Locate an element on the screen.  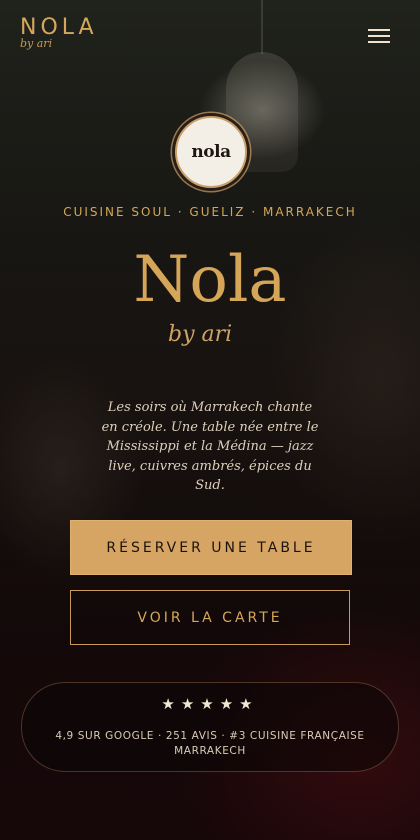
site-header: NOLA by ari is located at coordinates (210, 35).